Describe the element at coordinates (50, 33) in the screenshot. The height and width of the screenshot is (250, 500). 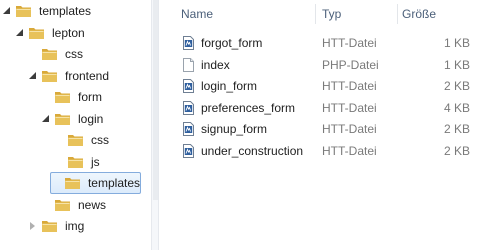
I see `tree-item-lepton: lepton` at that location.